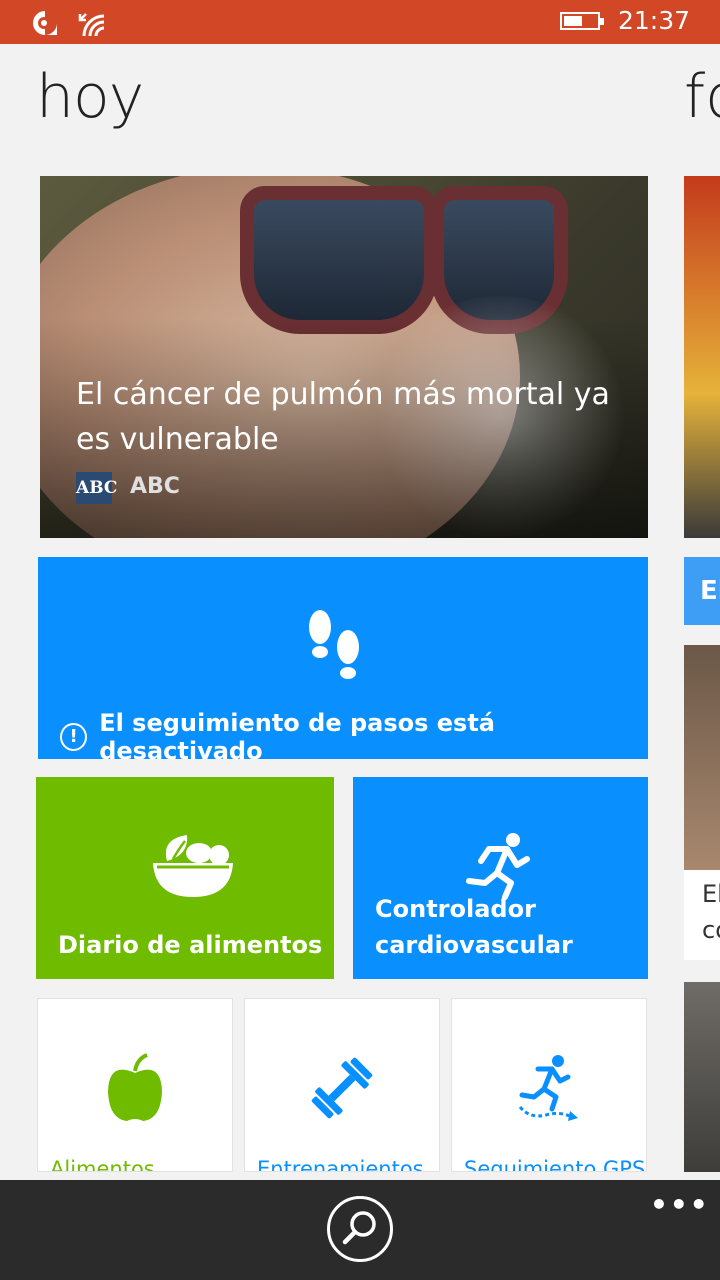 The height and width of the screenshot is (1280, 720). I want to click on next-pivot-title: fo, so click(702, 97).